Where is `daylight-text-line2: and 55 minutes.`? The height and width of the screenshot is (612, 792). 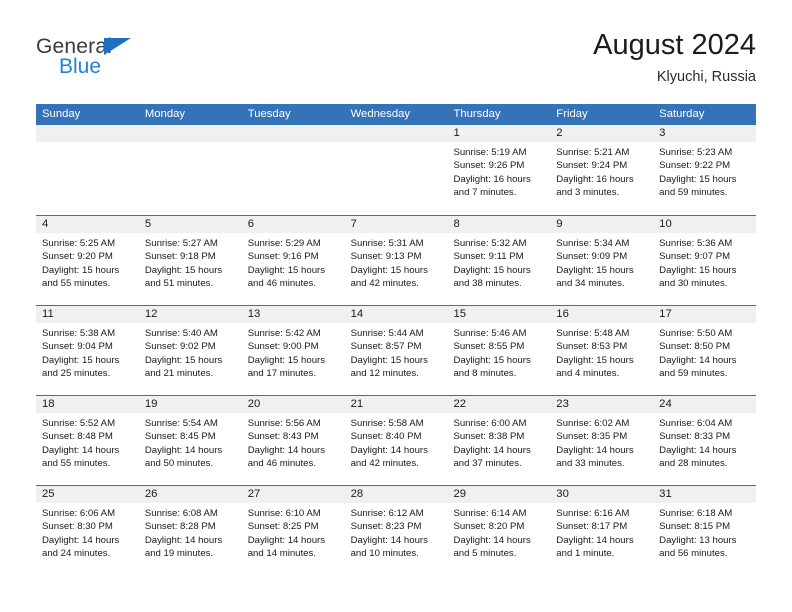
daylight-text-line2: and 55 minutes. is located at coordinates (76, 283).